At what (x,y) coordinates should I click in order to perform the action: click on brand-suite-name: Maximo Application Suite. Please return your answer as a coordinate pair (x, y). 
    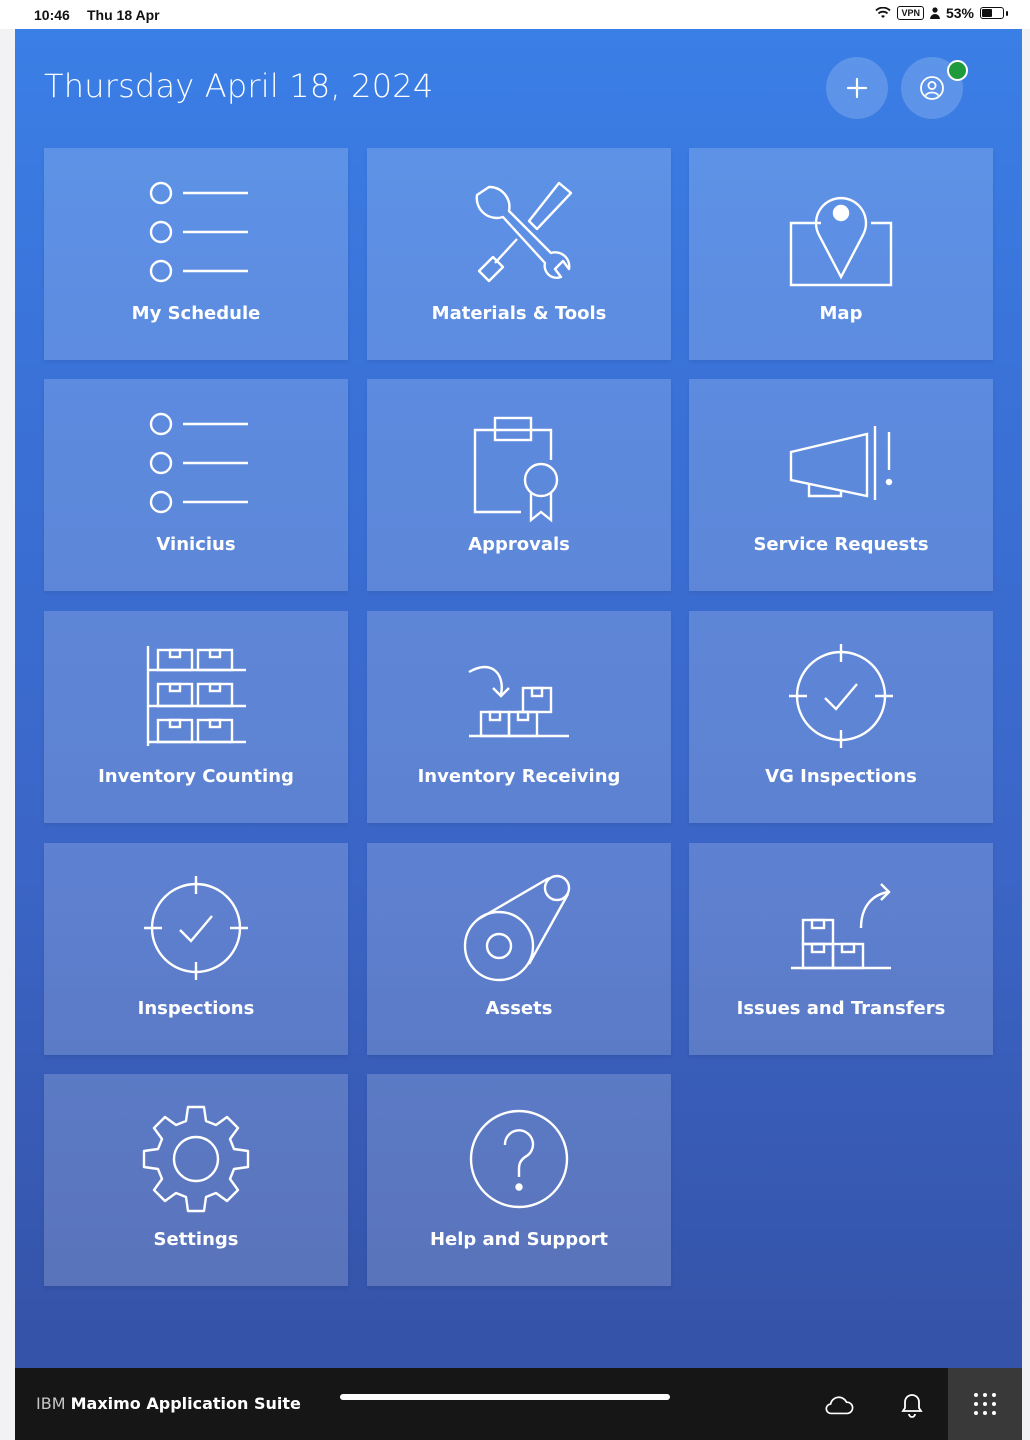
    Looking at the image, I should click on (185, 1403).